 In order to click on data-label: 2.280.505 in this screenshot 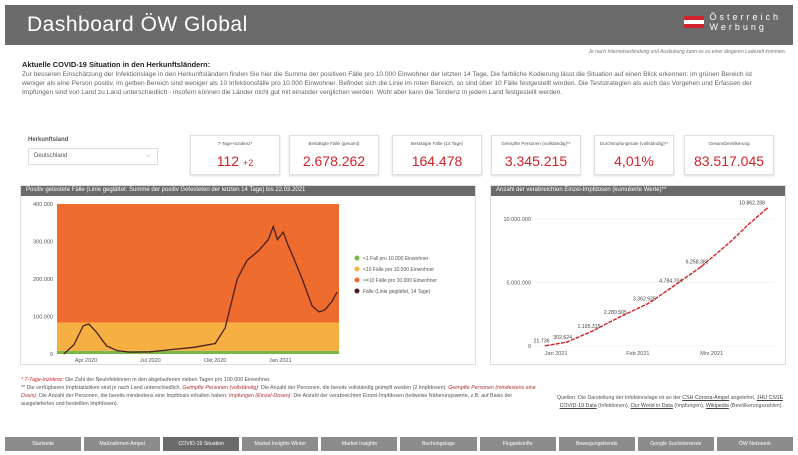, I will do `click(615, 313)`.